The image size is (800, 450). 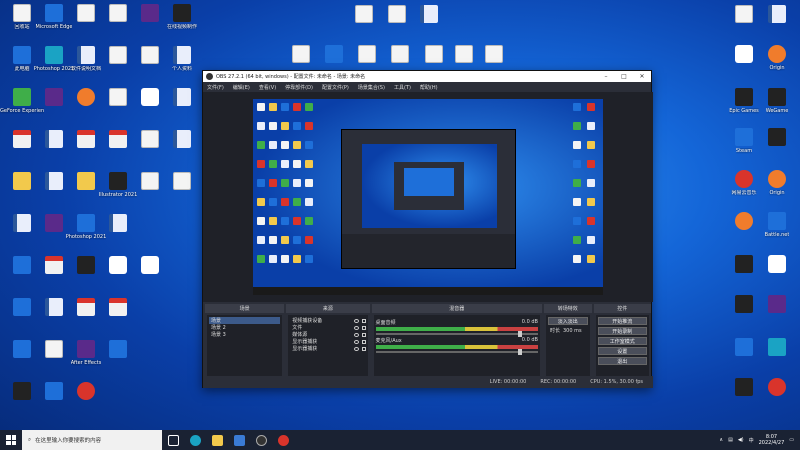 What do you see at coordinates (195, 440) in the screenshot?
I see `edge-icon` at bounding box center [195, 440].